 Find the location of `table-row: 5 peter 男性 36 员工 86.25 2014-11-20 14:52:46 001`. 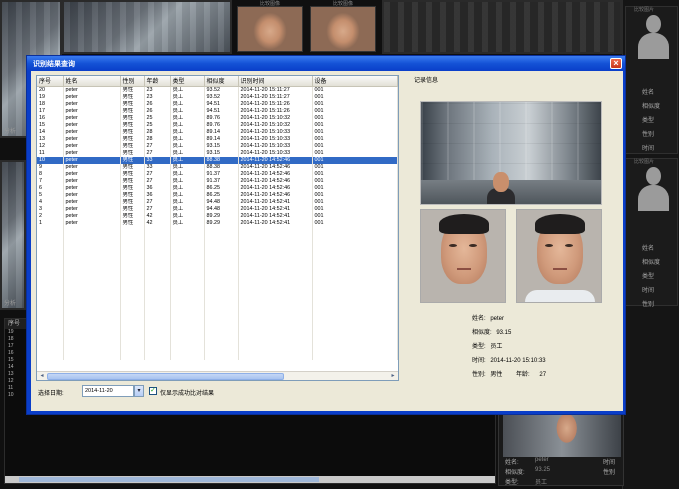

table-row: 5 peter 男性 36 员工 86.25 2014-11-20 14:52:46 001 is located at coordinates (217, 195).